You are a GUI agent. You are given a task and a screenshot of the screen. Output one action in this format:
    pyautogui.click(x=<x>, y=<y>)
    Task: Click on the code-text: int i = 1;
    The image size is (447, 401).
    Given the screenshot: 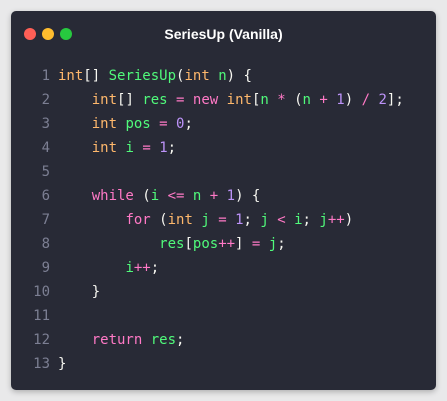 What is the action you would take?
    pyautogui.click(x=117, y=148)
    